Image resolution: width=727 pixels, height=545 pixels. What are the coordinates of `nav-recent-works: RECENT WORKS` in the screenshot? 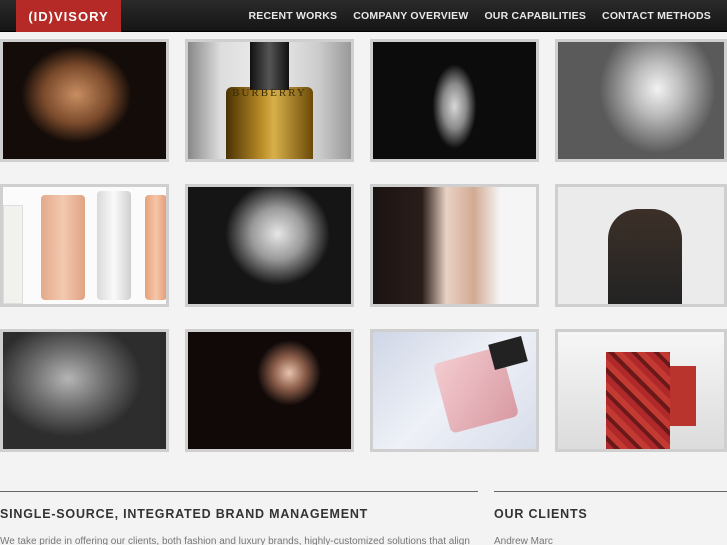 It's located at (292, 16).